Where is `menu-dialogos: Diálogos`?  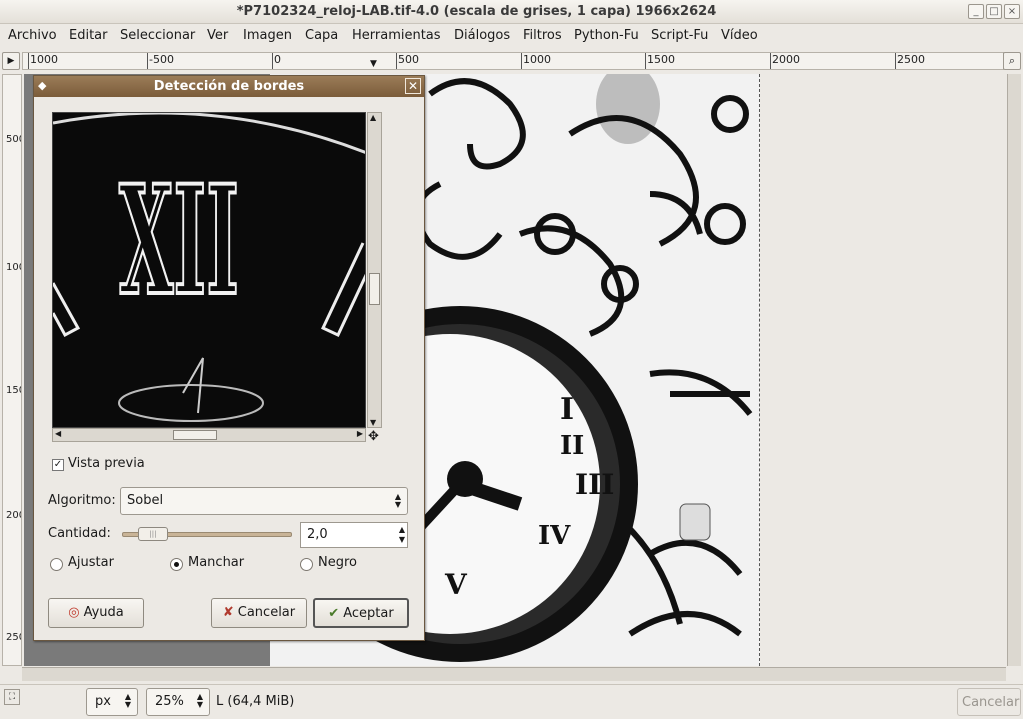 menu-dialogos: Diálogos is located at coordinates (482, 35).